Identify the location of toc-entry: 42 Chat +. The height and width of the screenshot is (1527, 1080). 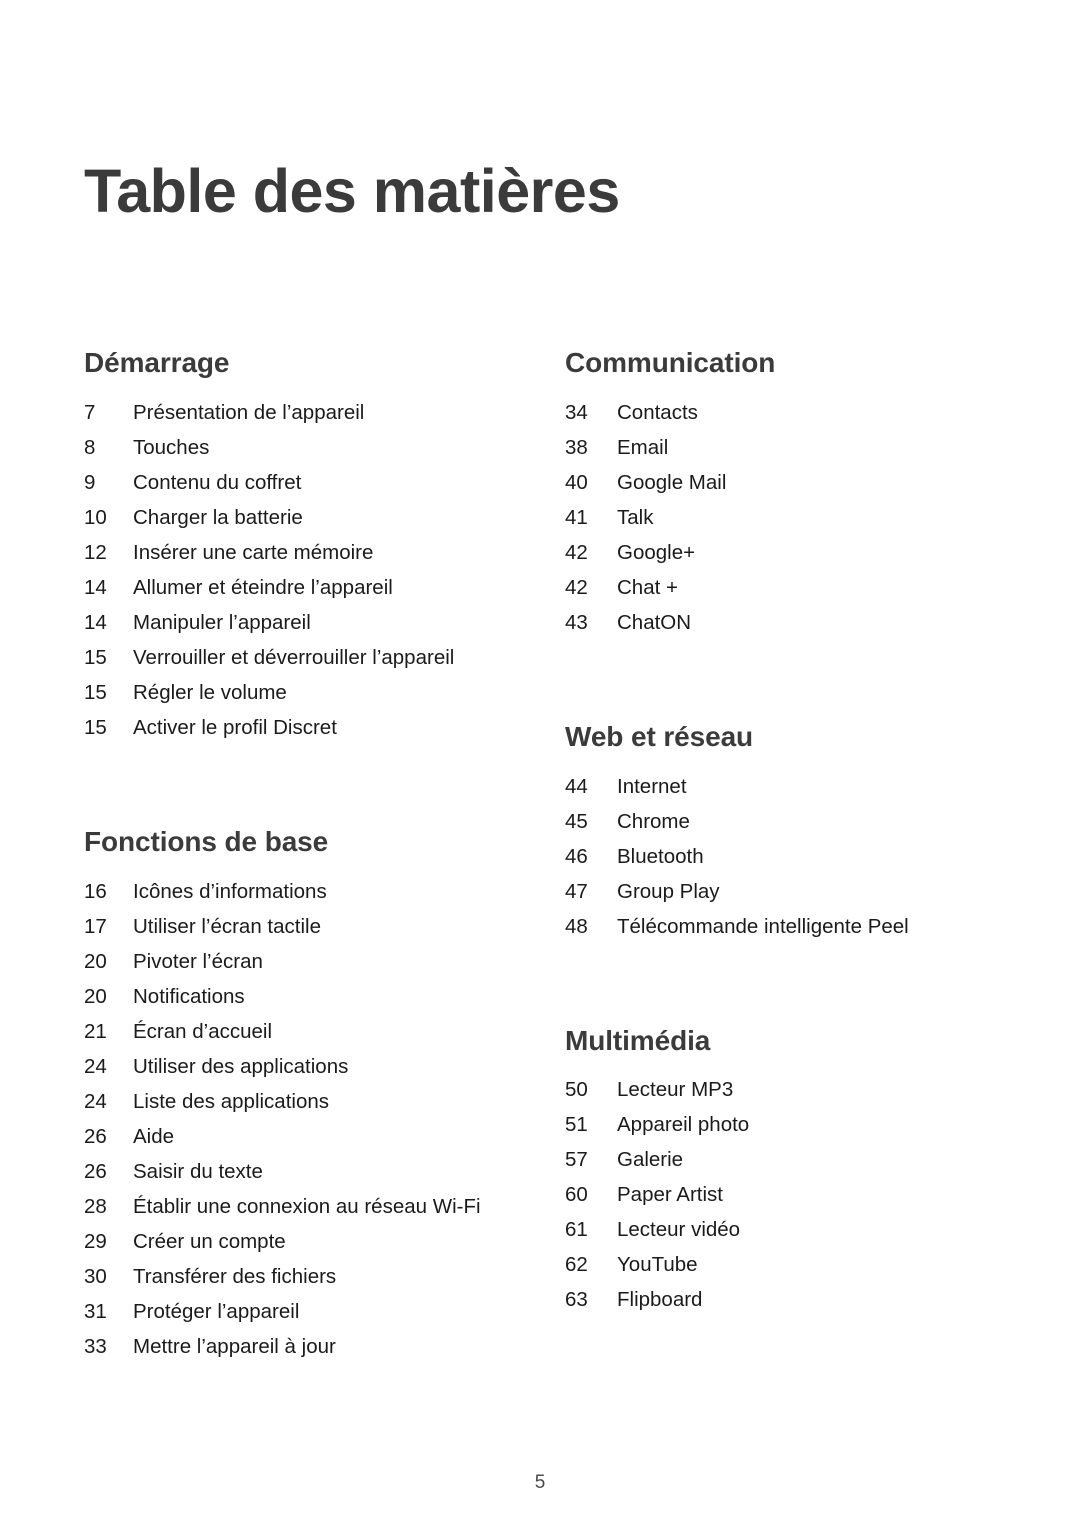
(775, 587).